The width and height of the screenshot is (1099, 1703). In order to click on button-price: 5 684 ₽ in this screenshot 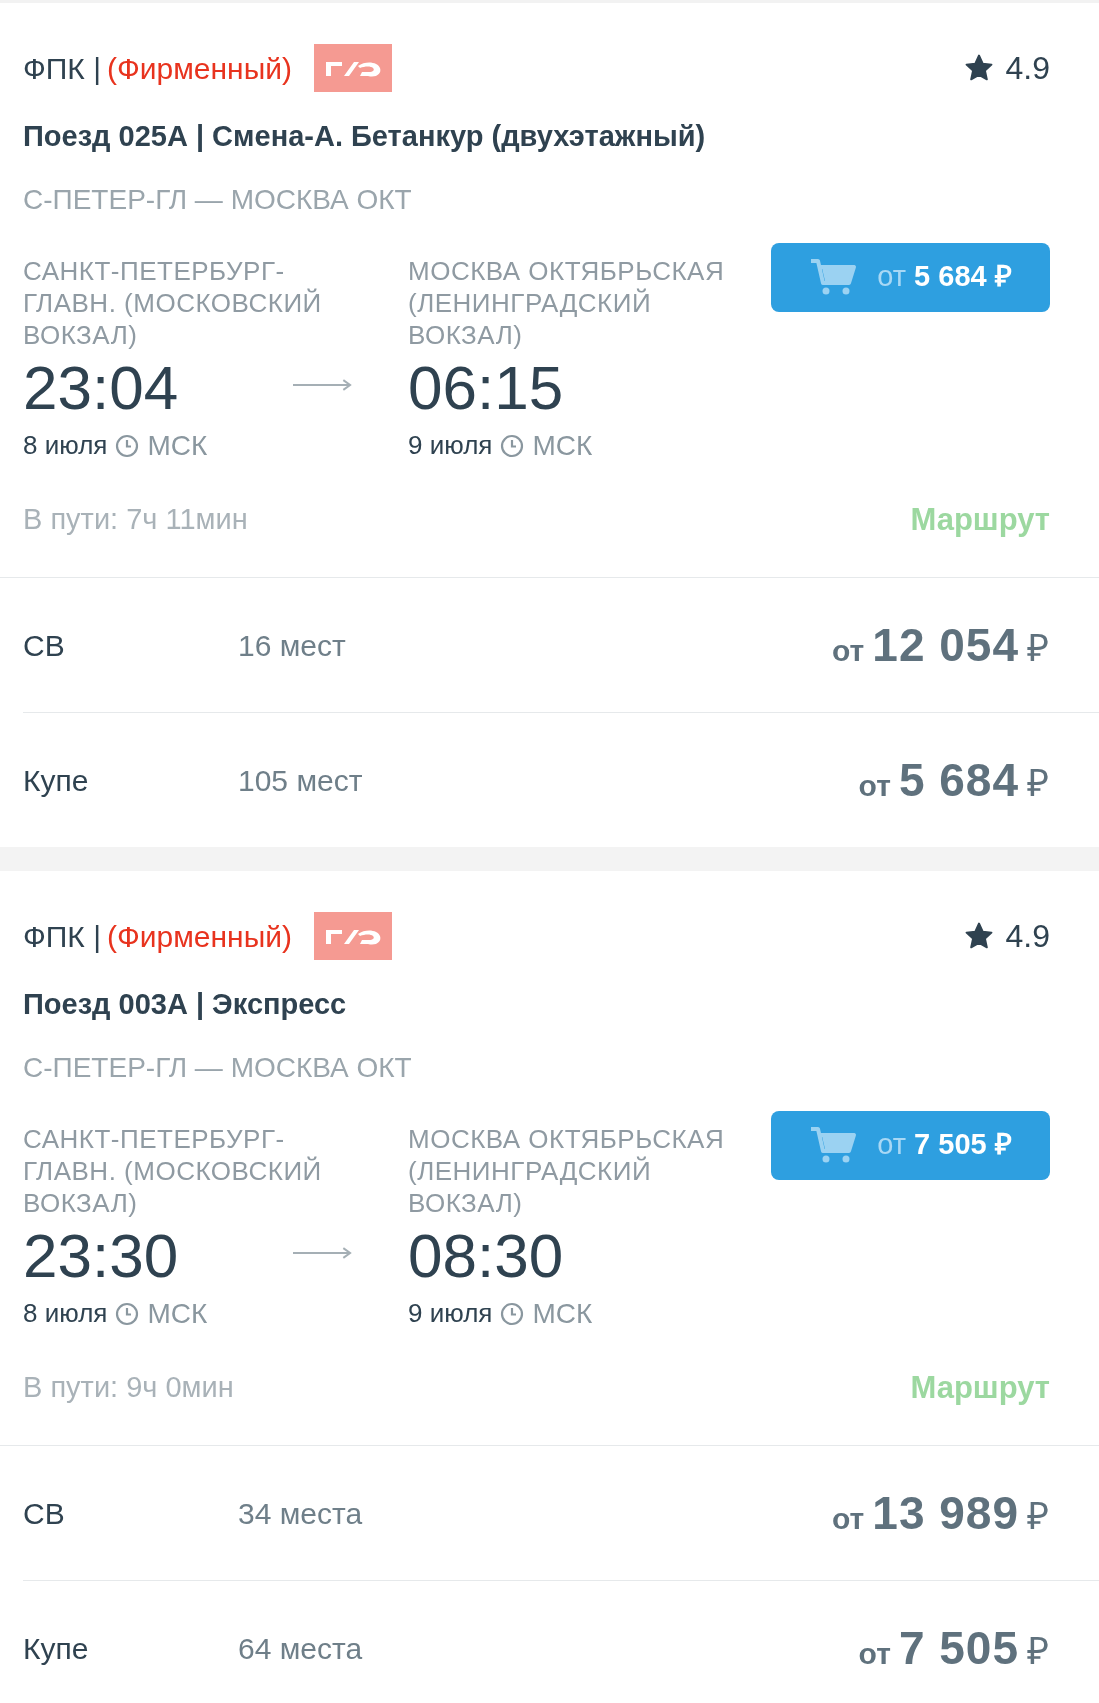, I will do `click(963, 276)`.